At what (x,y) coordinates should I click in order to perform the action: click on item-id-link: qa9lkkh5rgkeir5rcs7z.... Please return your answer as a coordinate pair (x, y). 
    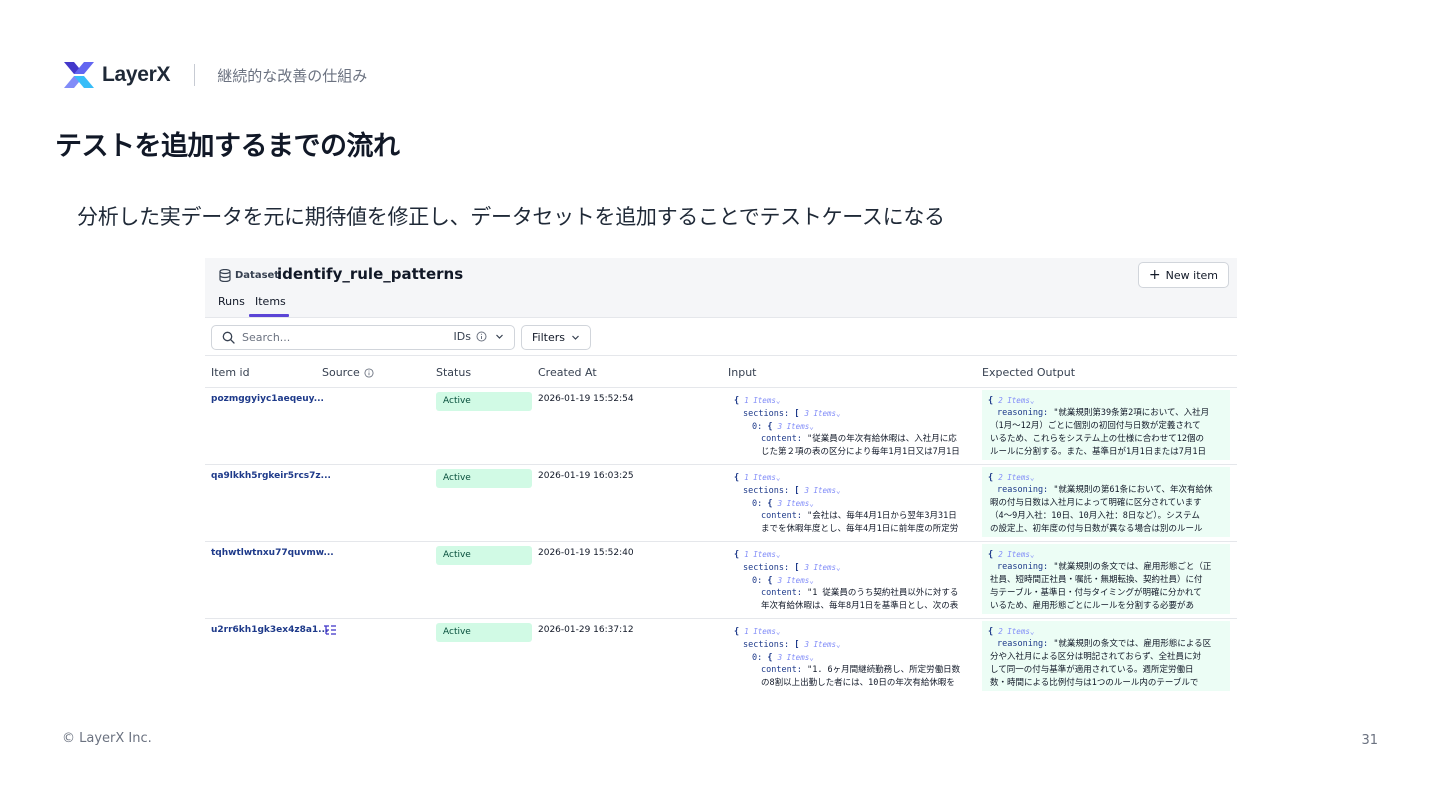
    Looking at the image, I should click on (271, 476).